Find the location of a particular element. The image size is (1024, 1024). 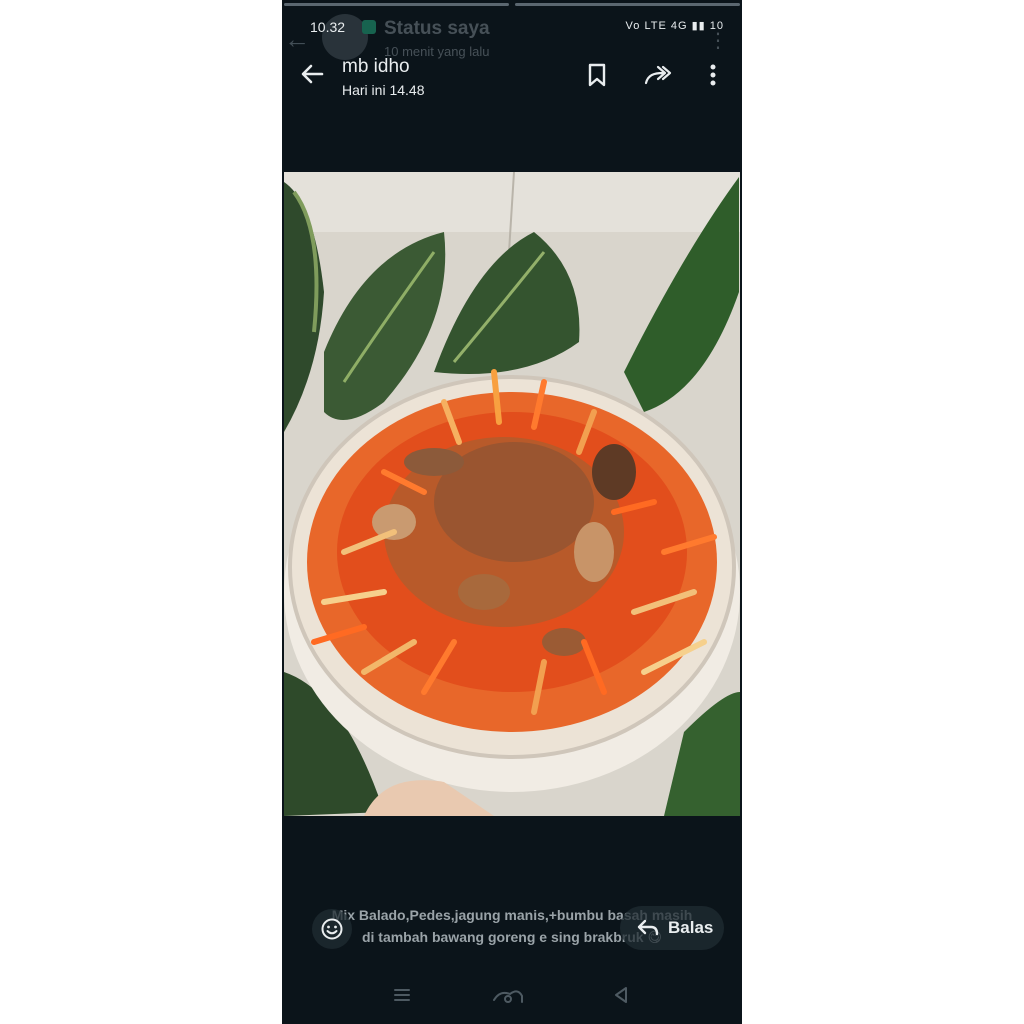

home-icon is located at coordinates (508, 996).